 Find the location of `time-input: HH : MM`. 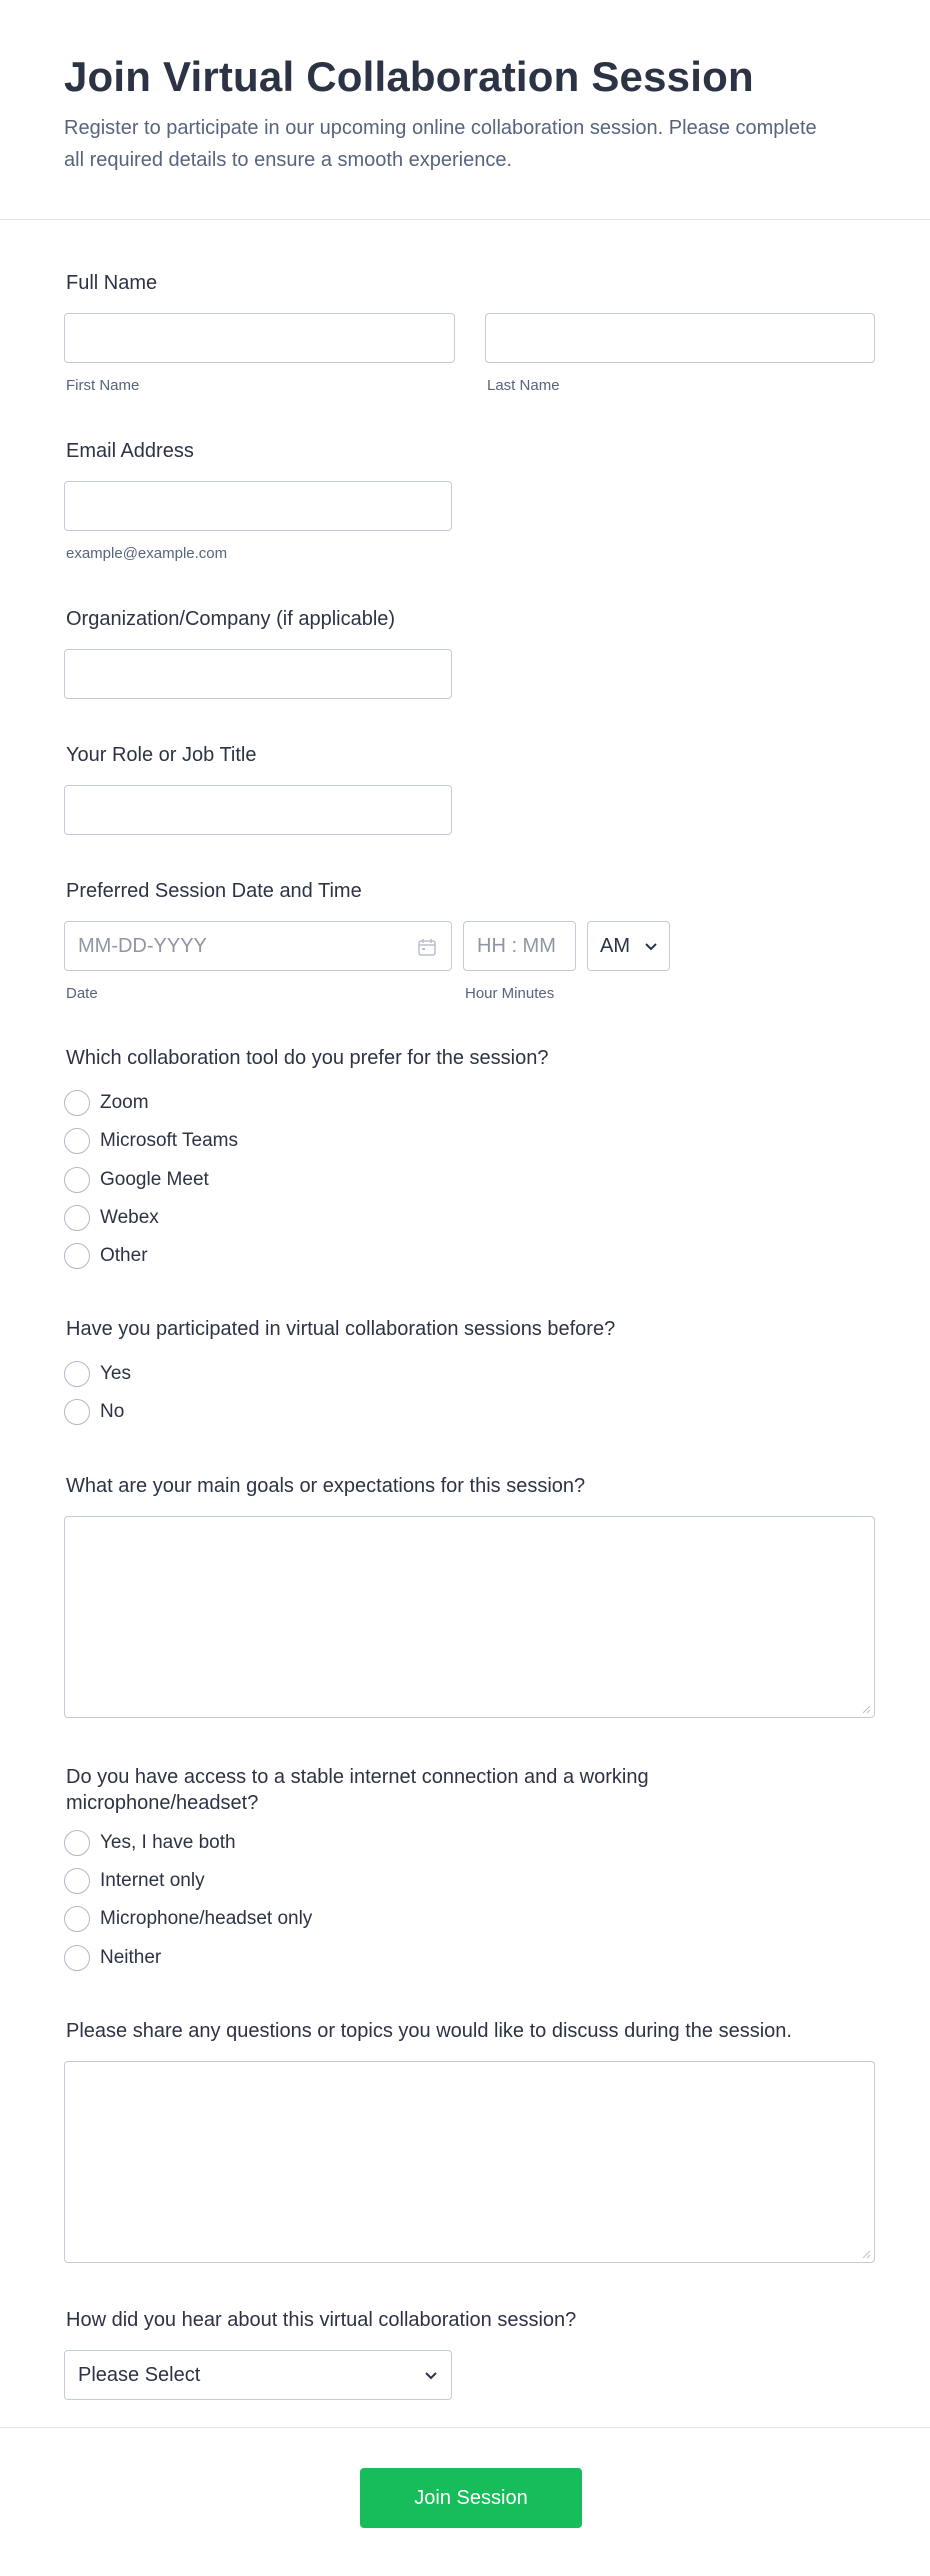

time-input: HH : MM is located at coordinates (519, 946).